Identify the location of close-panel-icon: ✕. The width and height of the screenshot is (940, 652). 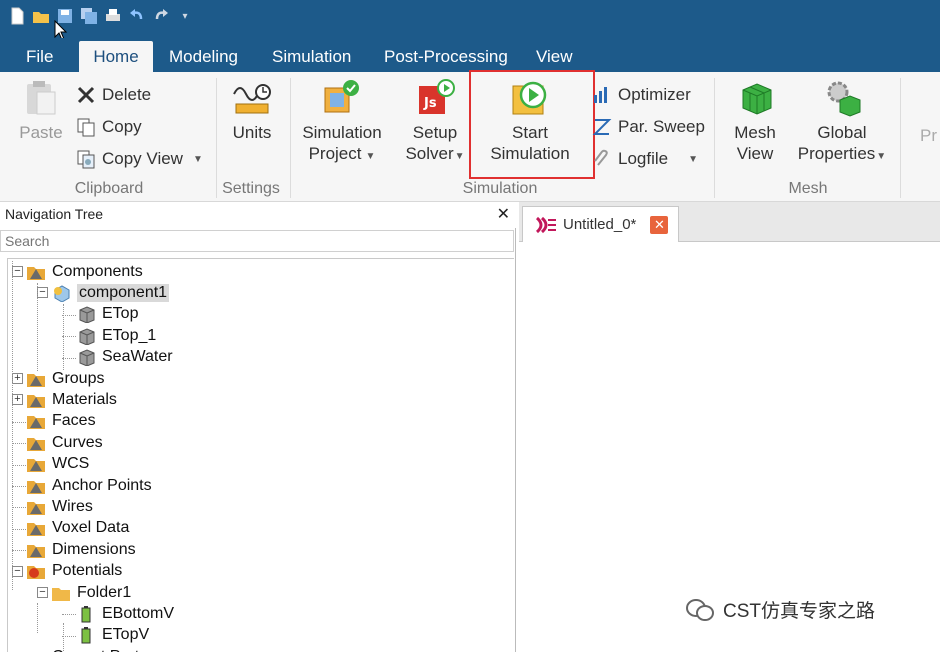
(503, 214).